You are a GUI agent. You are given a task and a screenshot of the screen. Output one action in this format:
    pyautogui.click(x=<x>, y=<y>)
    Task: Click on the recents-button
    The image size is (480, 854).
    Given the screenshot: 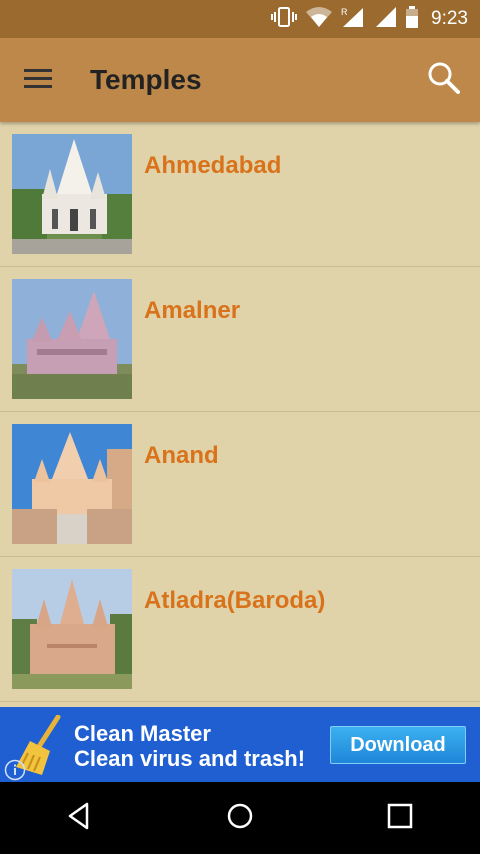 What is the action you would take?
    pyautogui.click(x=400, y=818)
    